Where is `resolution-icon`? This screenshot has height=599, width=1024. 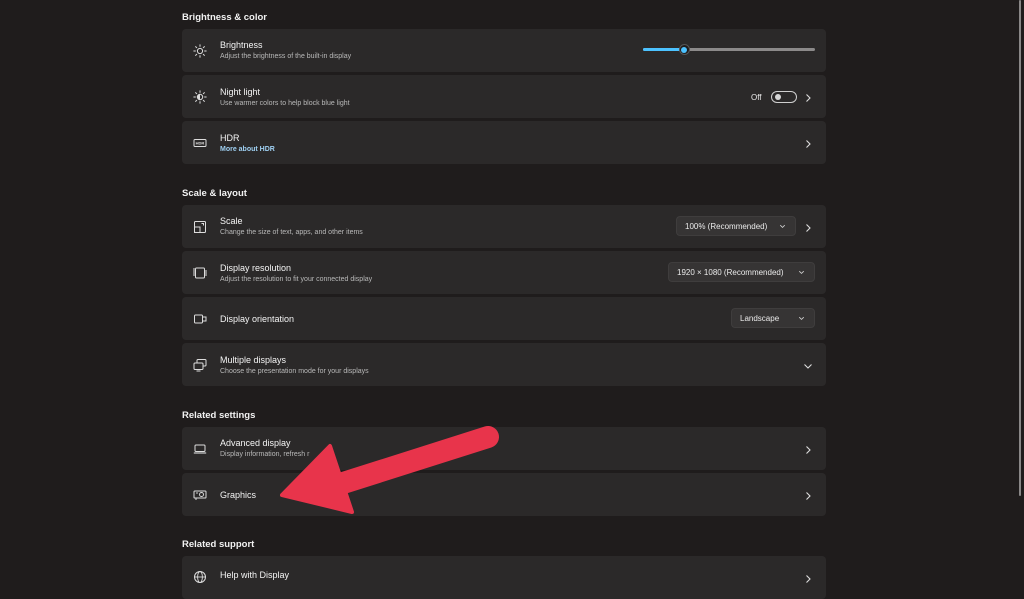 resolution-icon is located at coordinates (200, 273).